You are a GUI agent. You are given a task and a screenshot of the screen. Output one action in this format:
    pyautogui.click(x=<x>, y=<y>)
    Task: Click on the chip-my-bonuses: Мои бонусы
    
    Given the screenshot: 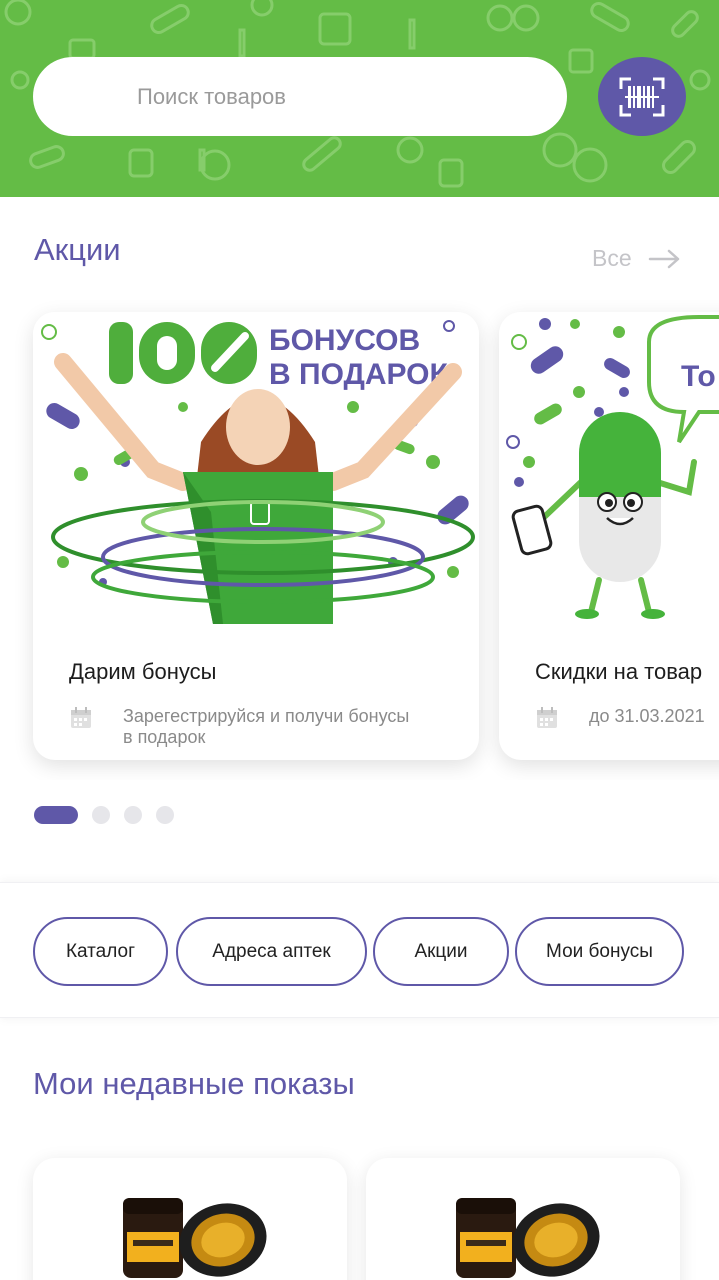 What is the action you would take?
    pyautogui.click(x=599, y=951)
    